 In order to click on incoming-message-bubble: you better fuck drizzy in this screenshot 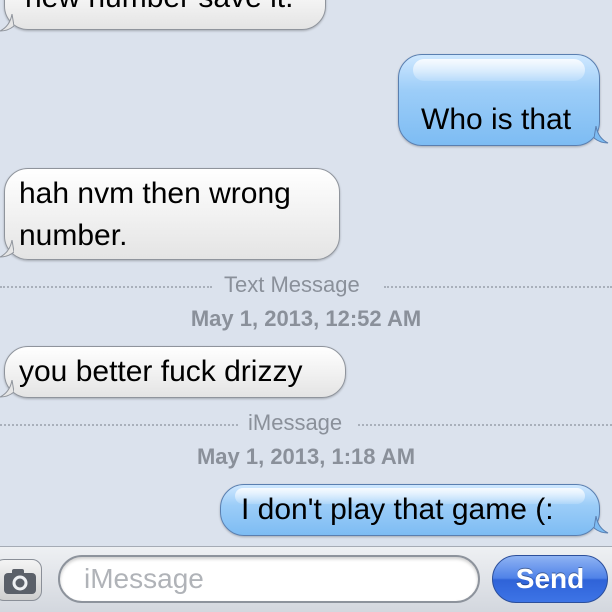, I will do `click(175, 372)`.